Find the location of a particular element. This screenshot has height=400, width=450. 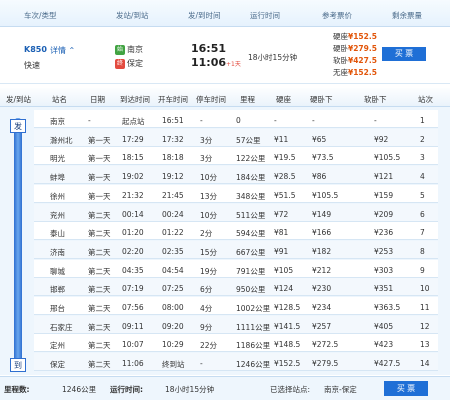

stop-row: 徐州 第一天 21:32 21:45 13分 348公里 ¥51.5 ¥105.5 ¥159 5 is located at coordinates (236, 193).